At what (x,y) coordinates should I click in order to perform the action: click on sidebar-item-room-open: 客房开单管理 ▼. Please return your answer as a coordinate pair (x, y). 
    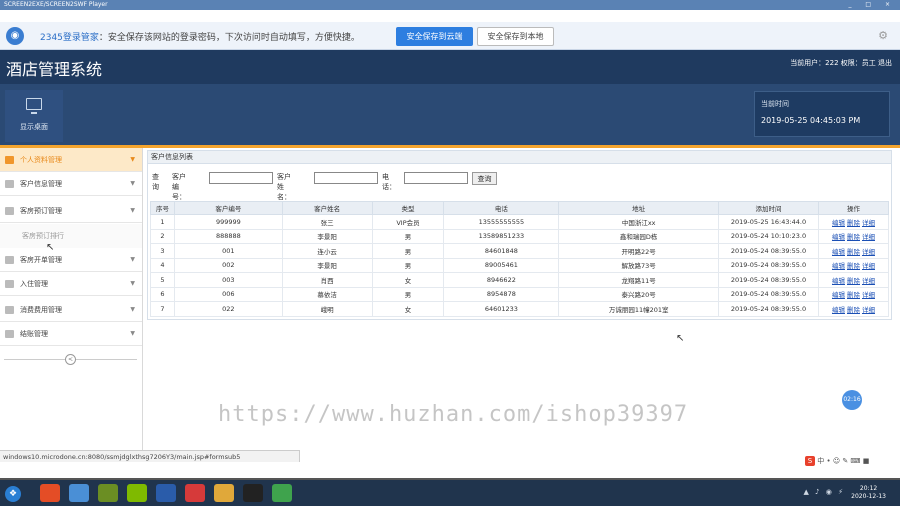
    Looking at the image, I should click on (71, 260).